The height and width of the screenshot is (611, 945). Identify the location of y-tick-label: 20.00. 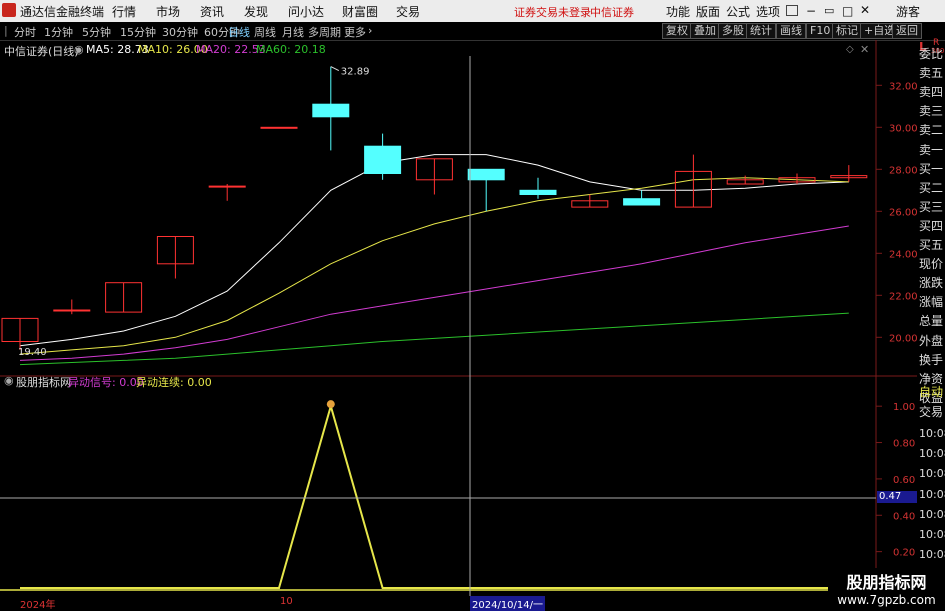
(903, 338).